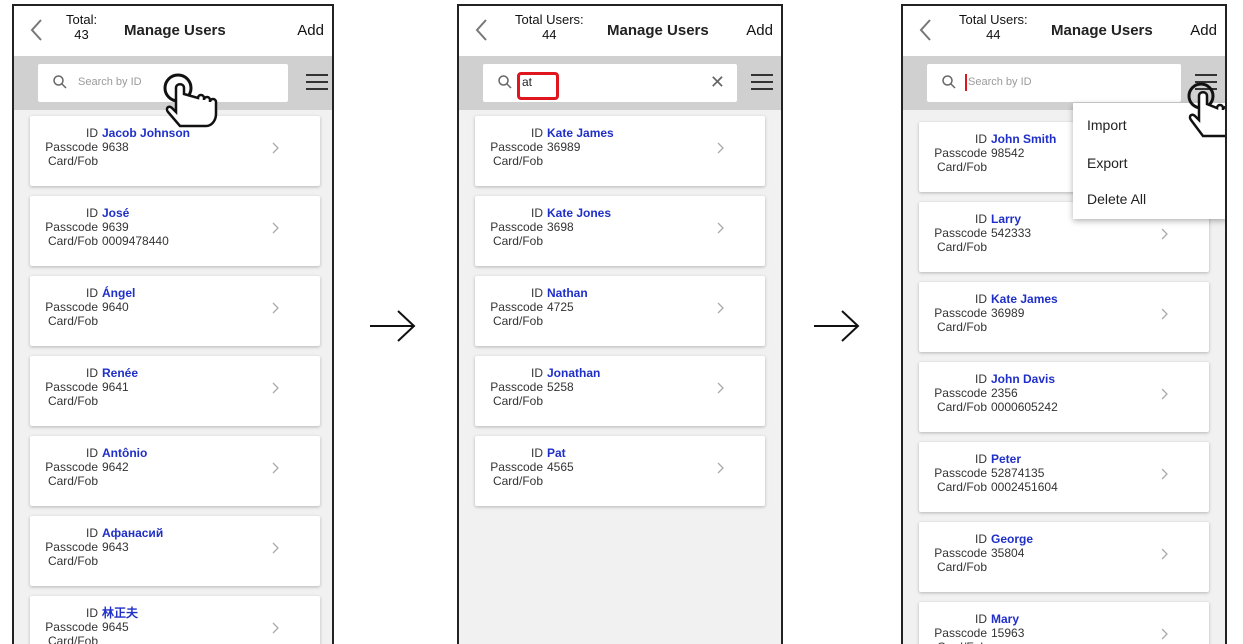 The height and width of the screenshot is (644, 1243). What do you see at coordinates (1004, 393) in the screenshot?
I see `passcode-value: 2356` at bounding box center [1004, 393].